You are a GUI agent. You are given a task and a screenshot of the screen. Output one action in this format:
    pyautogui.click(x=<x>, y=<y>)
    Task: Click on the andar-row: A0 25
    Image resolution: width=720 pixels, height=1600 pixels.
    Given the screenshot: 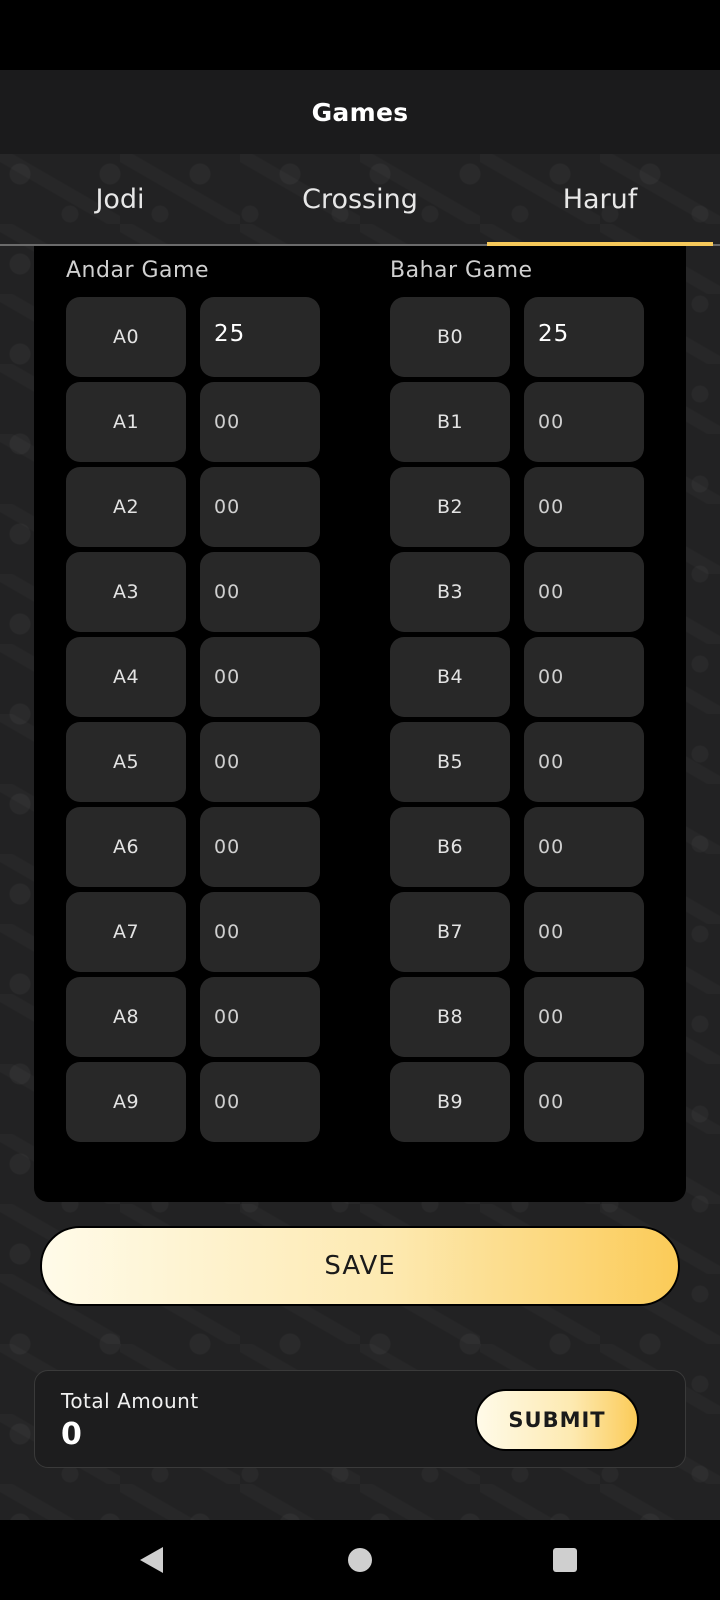 What is the action you would take?
    pyautogui.click(x=193, y=337)
    